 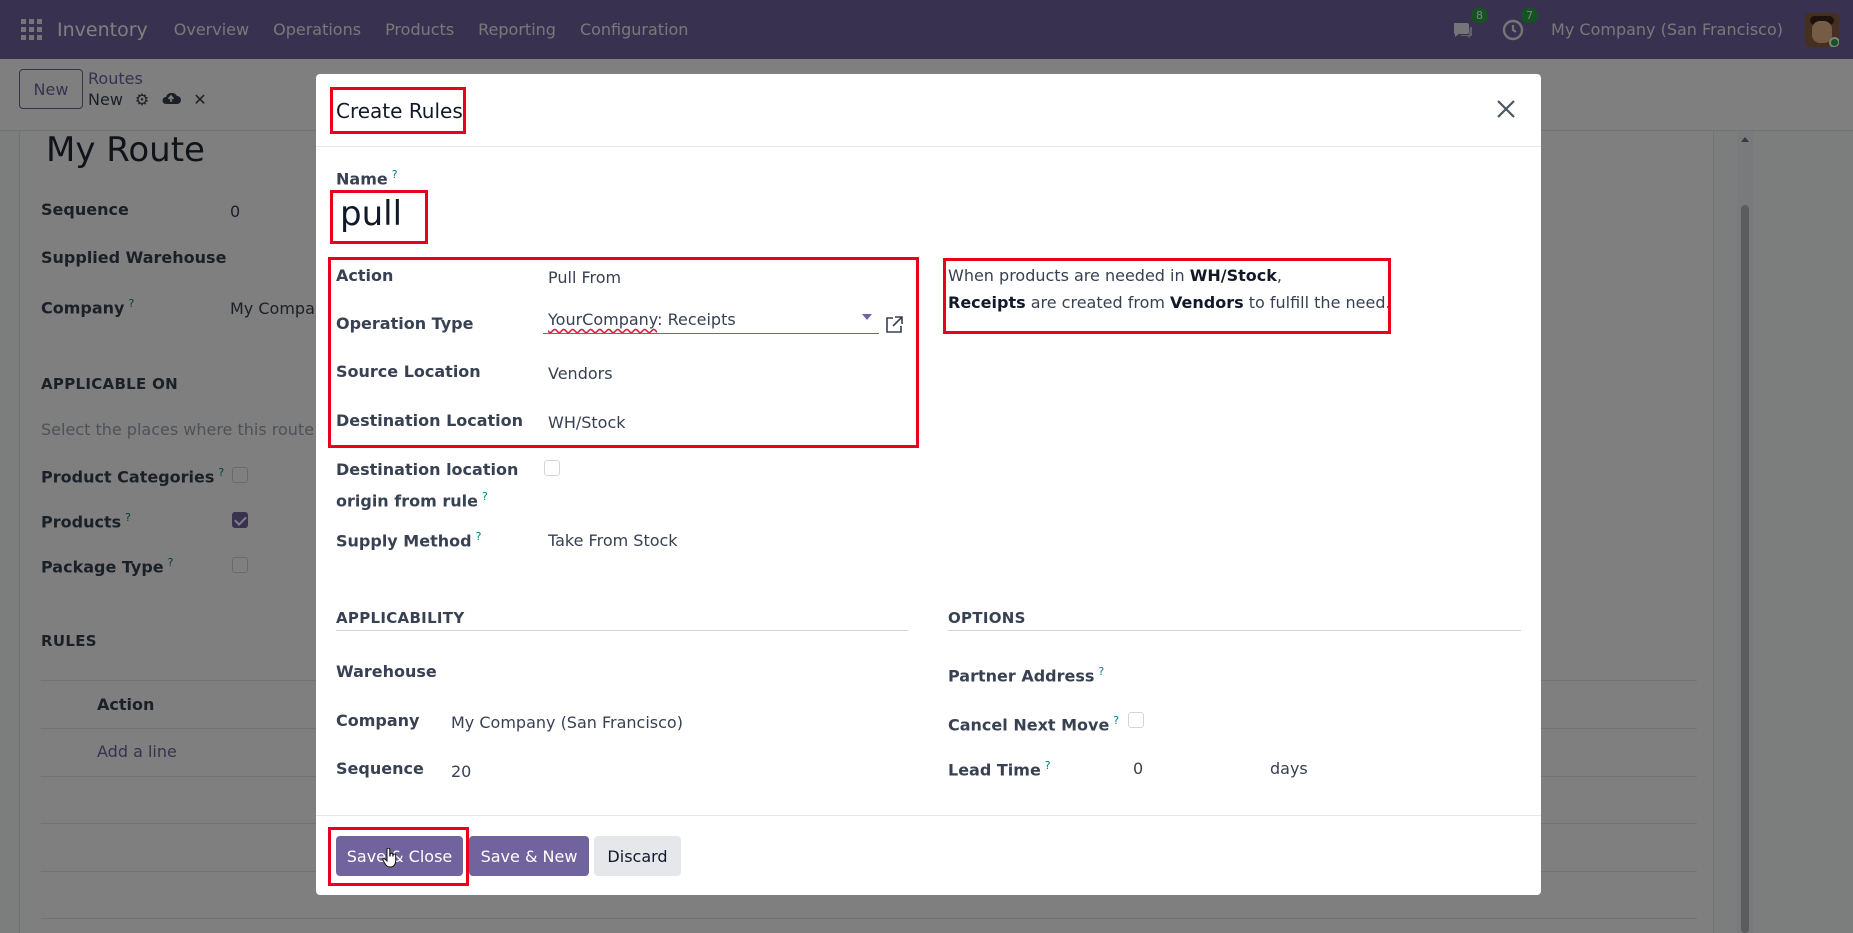 What do you see at coordinates (1289, 768) in the screenshot?
I see `lead-time-unit: days` at bounding box center [1289, 768].